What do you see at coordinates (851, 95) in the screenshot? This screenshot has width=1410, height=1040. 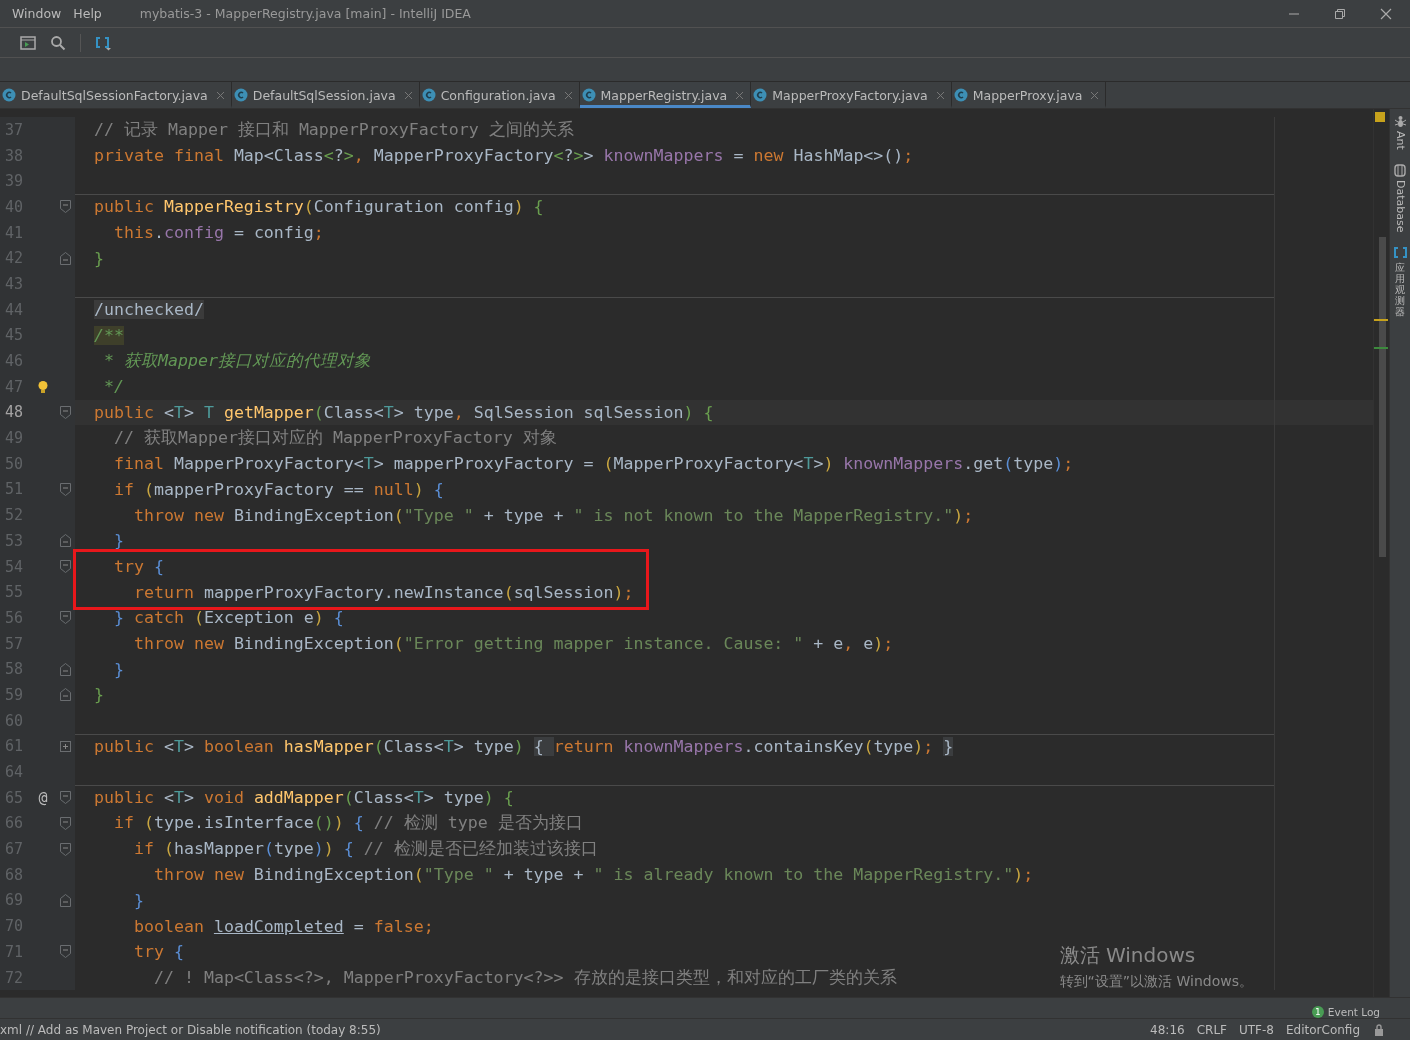 I see `editor-tab: MapperProxyFactory.java` at bounding box center [851, 95].